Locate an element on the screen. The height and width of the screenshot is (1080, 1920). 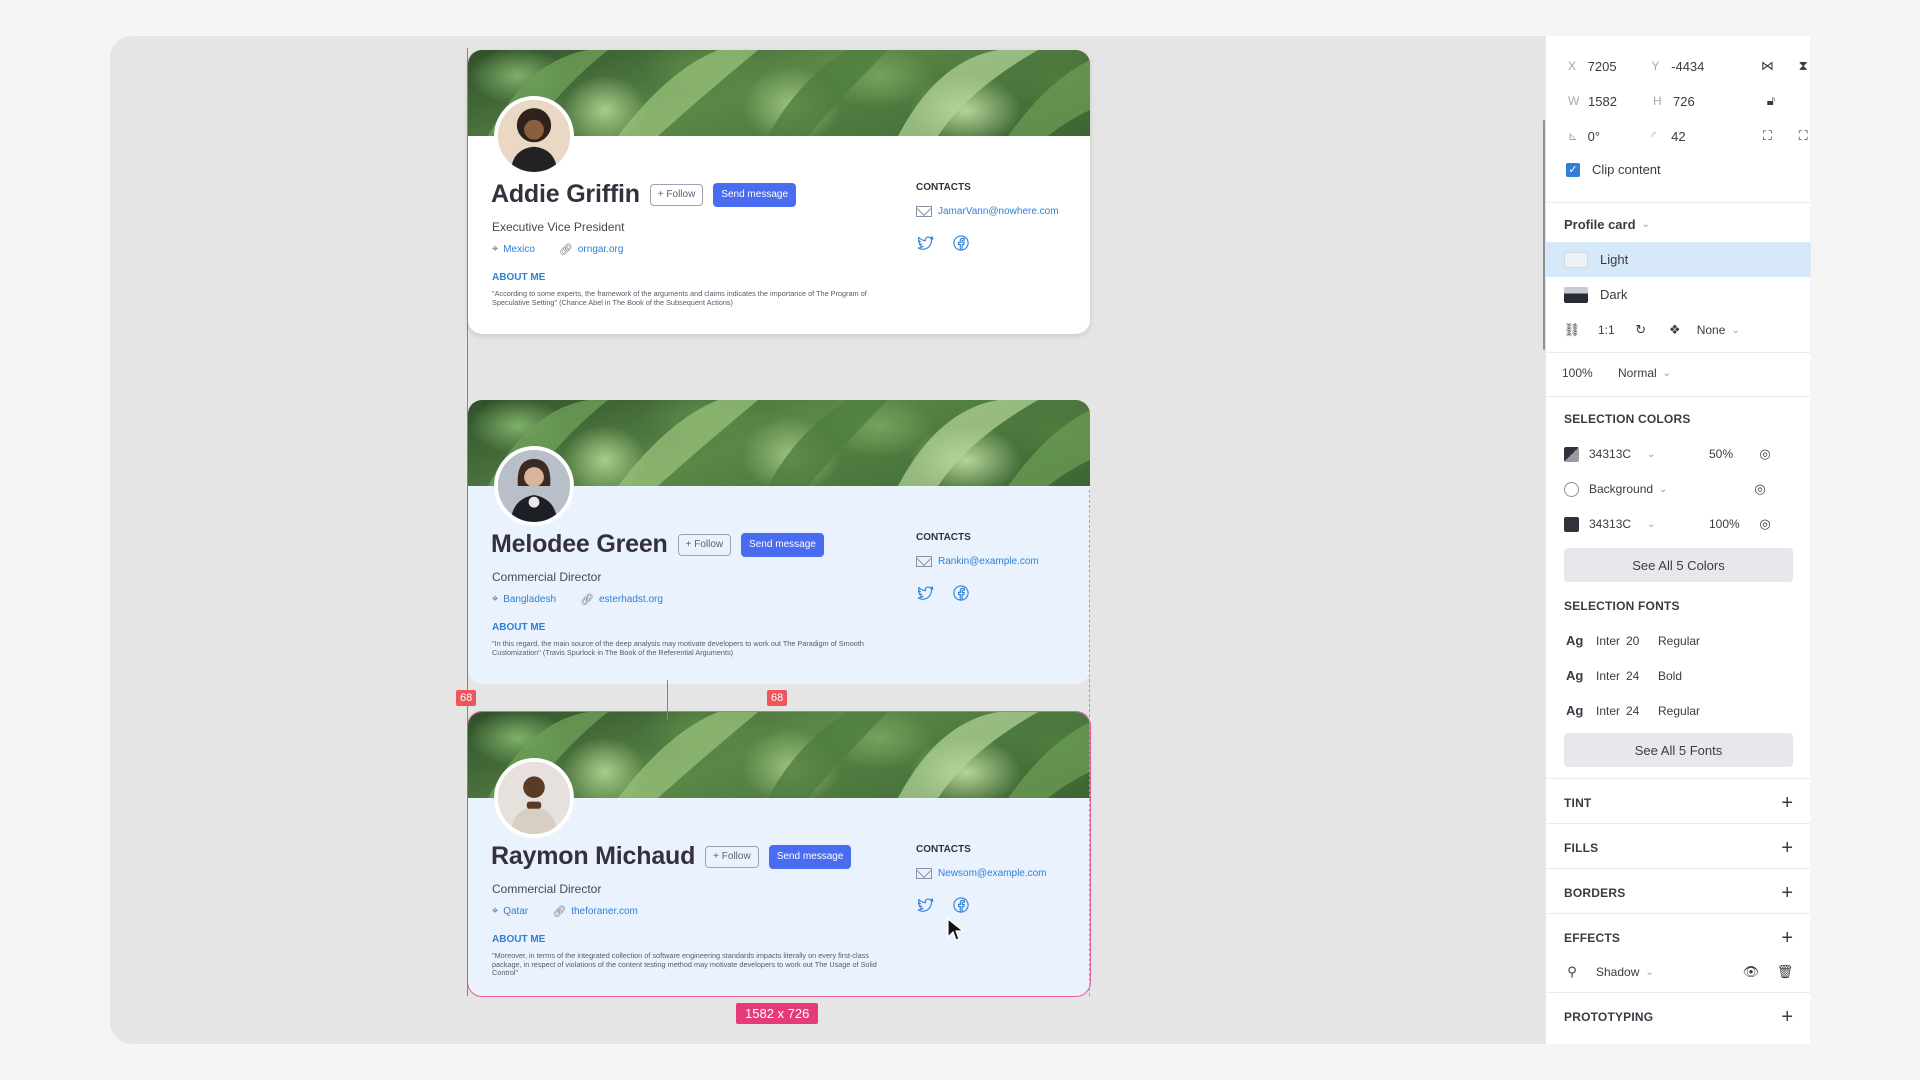
variant-dark: Dark is located at coordinates (1678, 294).